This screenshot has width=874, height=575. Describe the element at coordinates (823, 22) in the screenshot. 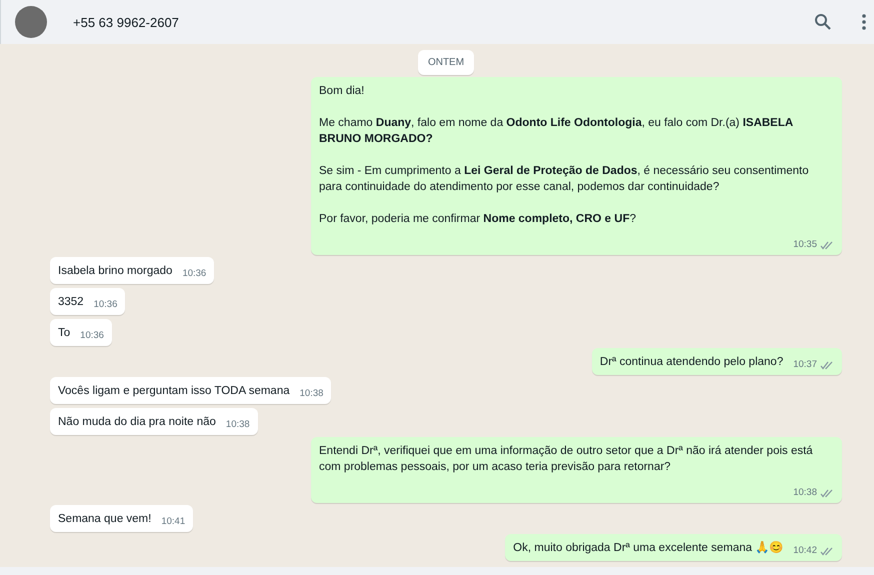

I see `search-icon` at that location.